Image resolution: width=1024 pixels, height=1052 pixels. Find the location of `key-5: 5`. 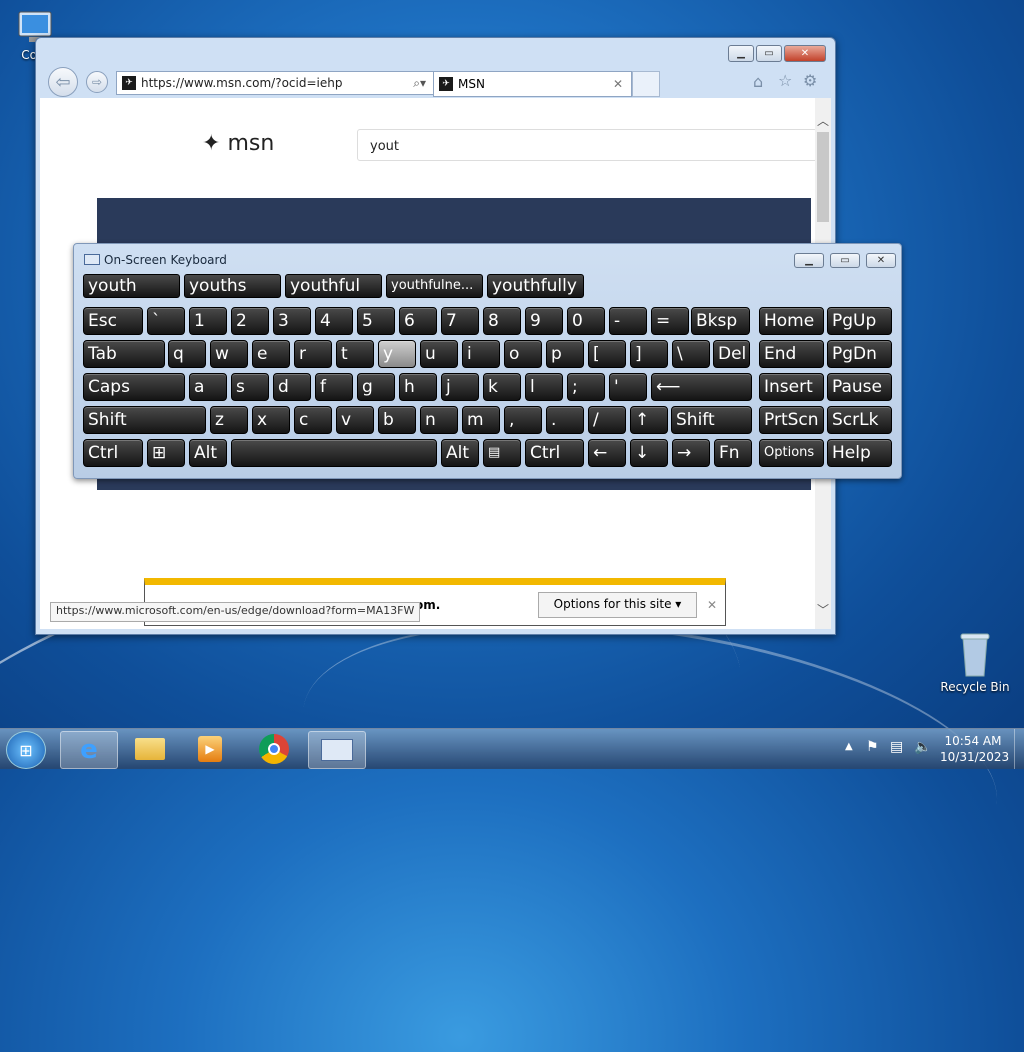

key-5: 5 is located at coordinates (376, 321).